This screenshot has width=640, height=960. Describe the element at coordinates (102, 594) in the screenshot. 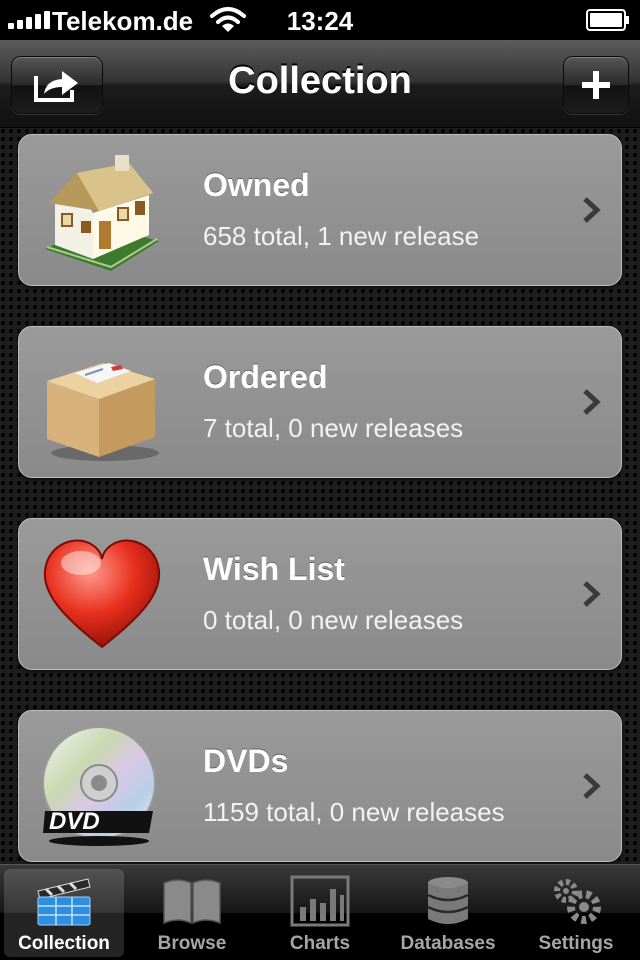

I see `heart-icon` at that location.